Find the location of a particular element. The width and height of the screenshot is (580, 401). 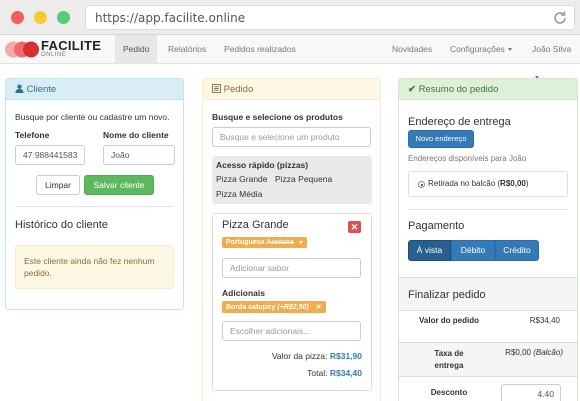

valor-pedido-row: Valor do pedido R$34,40 is located at coordinates (488, 326).